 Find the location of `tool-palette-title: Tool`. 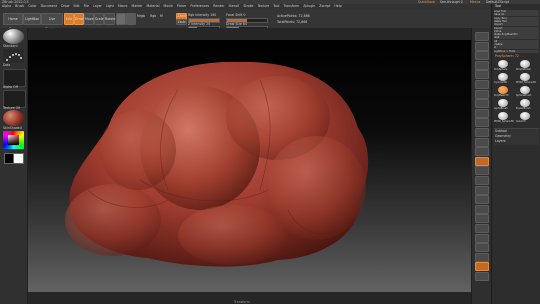

tool-palette-title: Tool is located at coordinates (498, 6).